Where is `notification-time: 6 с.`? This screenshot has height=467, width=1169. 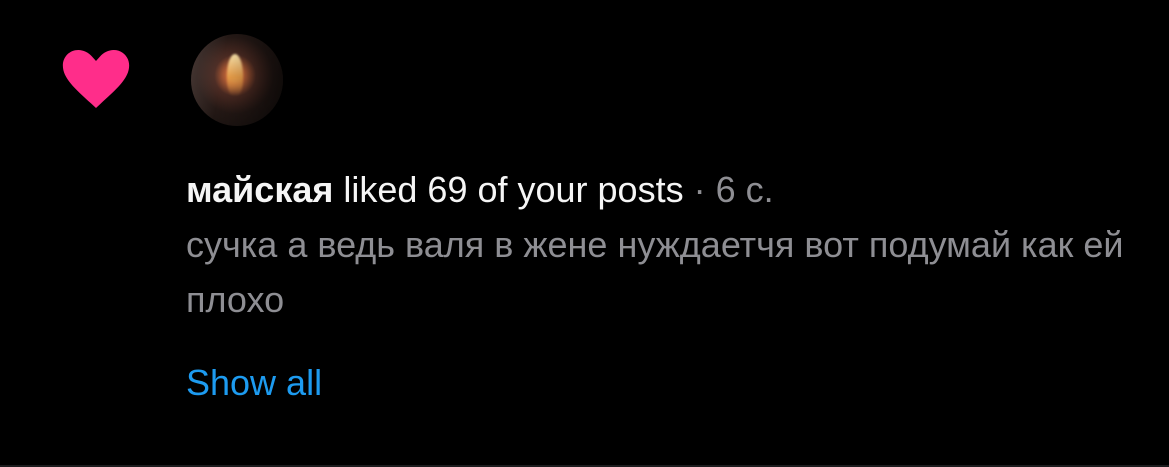
notification-time: 6 с. is located at coordinates (744, 189).